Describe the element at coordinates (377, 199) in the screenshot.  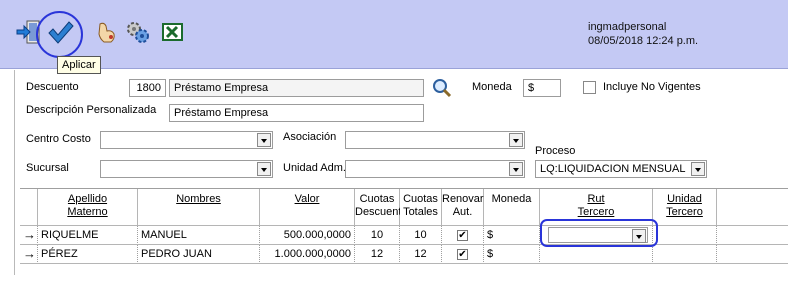
I see `header-cuotas-desc-line1: Cuotas` at that location.